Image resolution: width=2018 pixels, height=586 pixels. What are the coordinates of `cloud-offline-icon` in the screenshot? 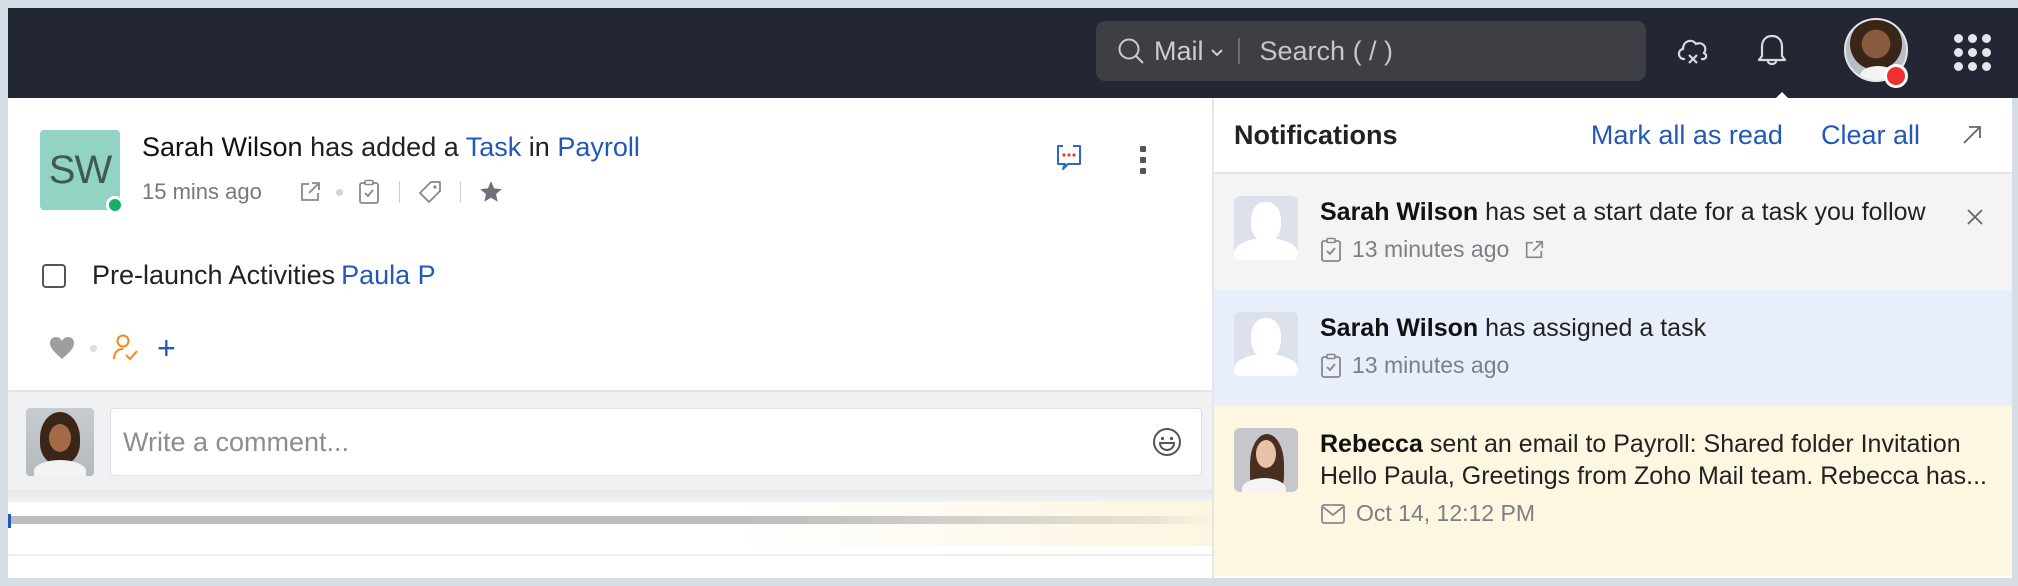 It's located at (1692, 51).